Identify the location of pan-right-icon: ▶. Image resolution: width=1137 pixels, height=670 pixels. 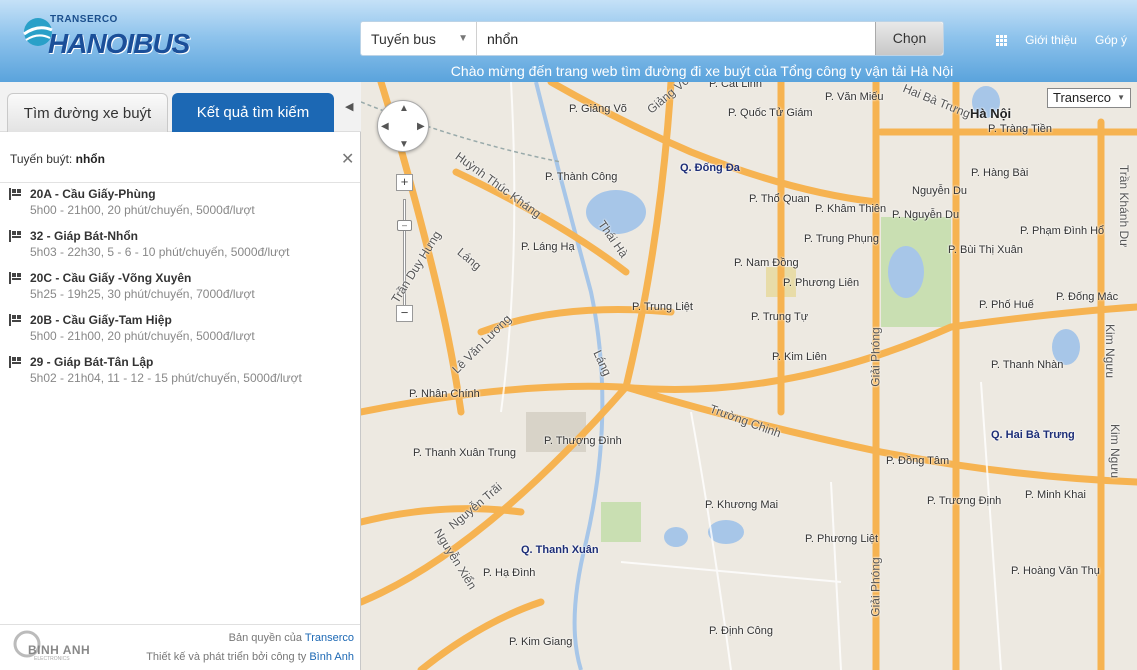
(421, 126).